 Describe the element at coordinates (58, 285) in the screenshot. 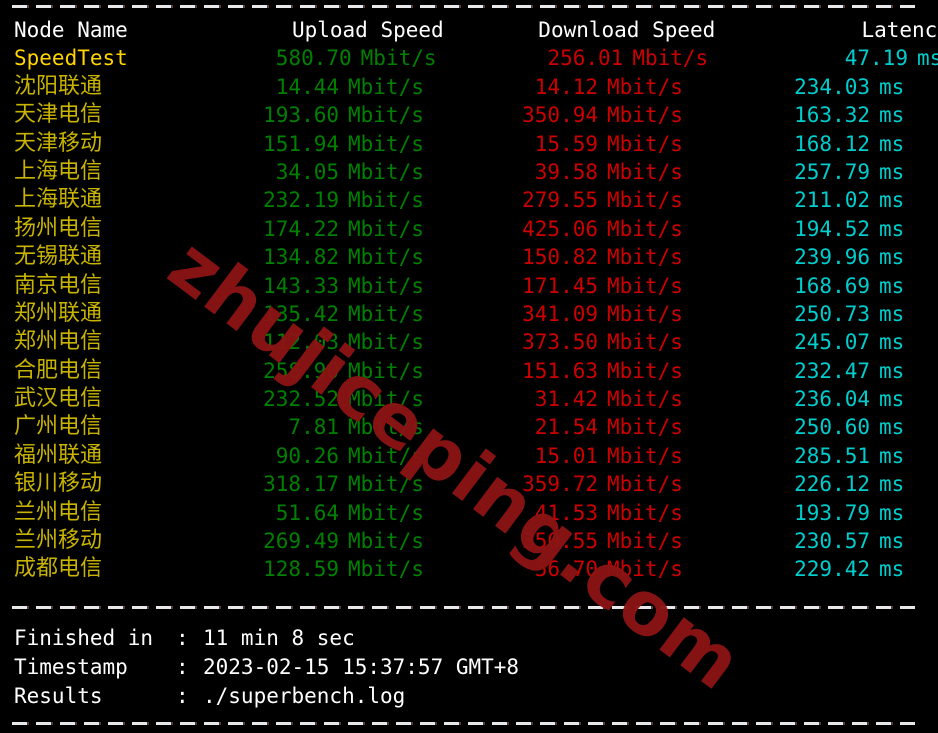

I see `node-name: 南京电信` at that location.